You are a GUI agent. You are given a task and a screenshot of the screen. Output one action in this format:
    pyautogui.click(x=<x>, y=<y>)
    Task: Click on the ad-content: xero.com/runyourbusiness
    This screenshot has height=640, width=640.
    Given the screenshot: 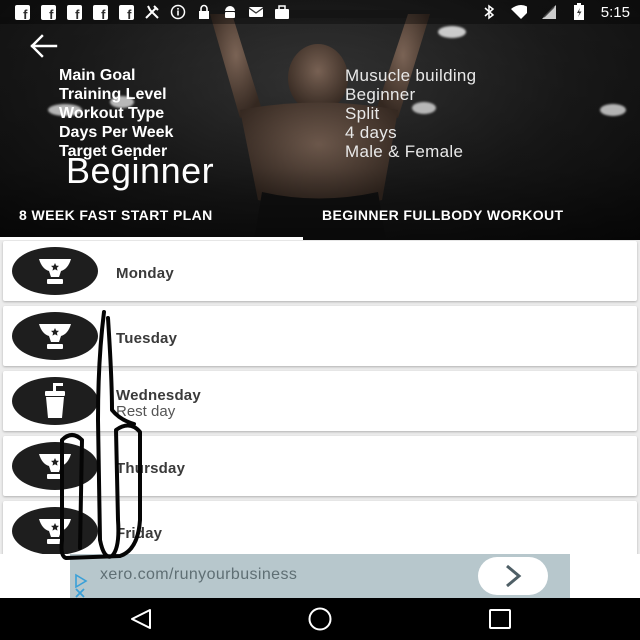 What is the action you would take?
    pyautogui.click(x=320, y=576)
    